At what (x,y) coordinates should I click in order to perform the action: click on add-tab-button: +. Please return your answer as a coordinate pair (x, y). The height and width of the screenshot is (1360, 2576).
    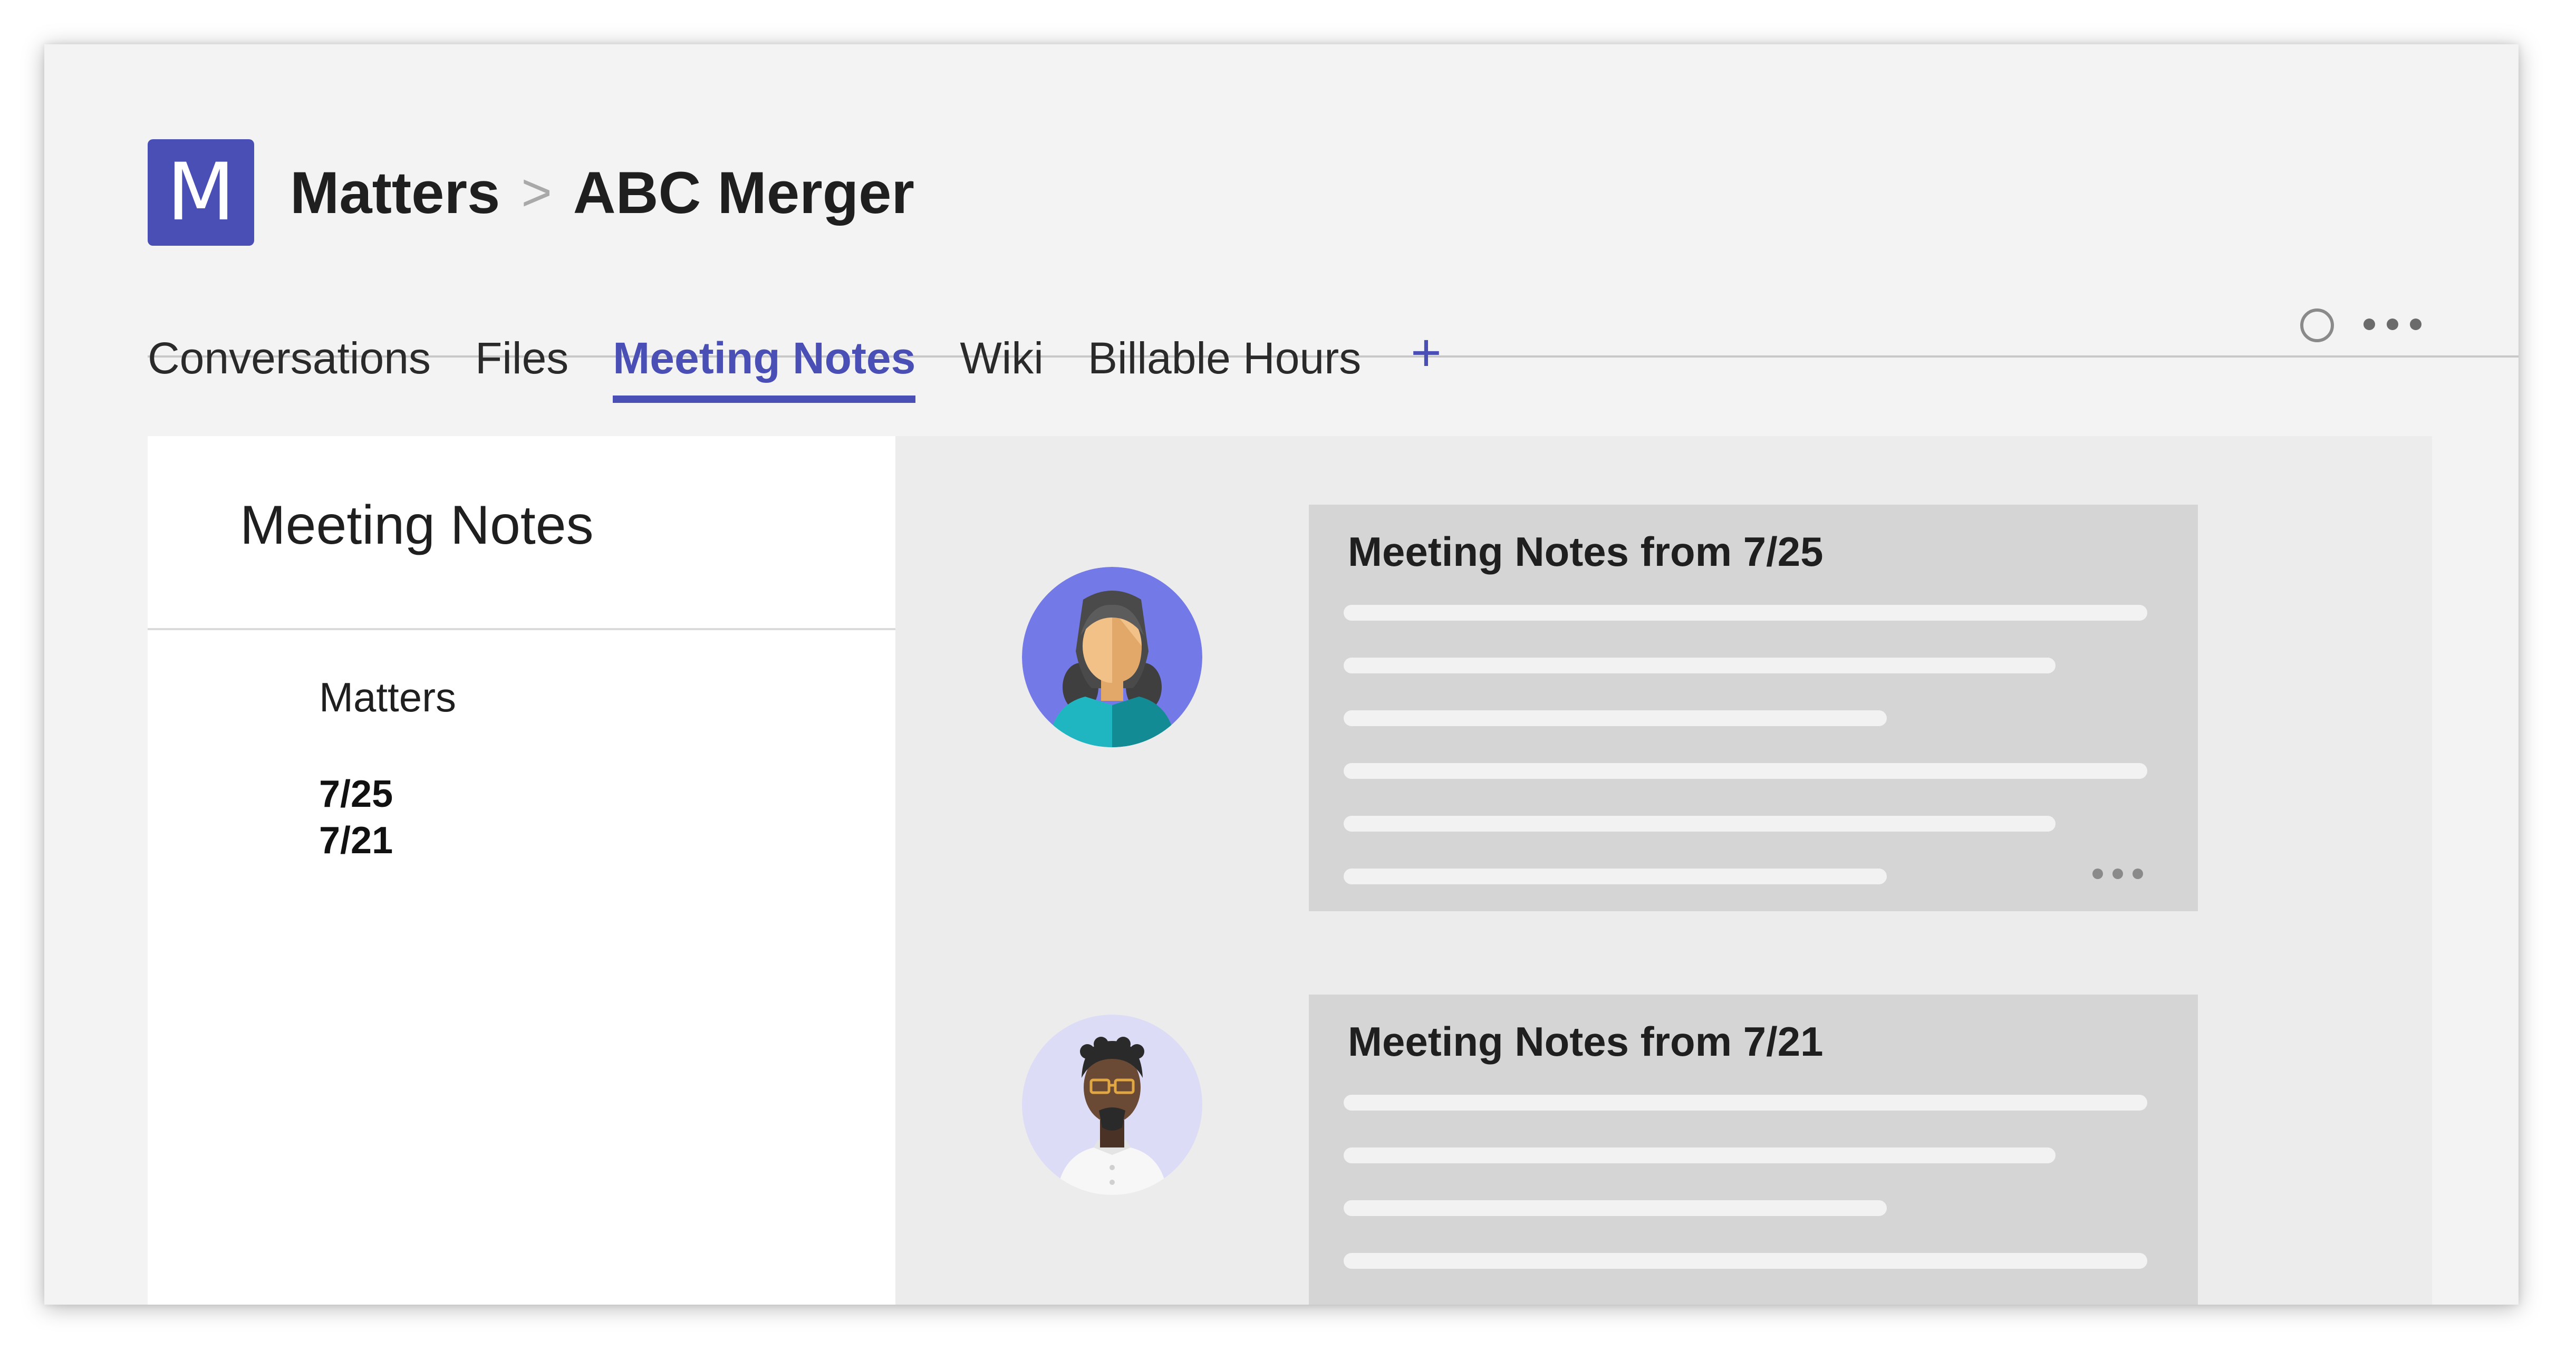
    Looking at the image, I should click on (1426, 353).